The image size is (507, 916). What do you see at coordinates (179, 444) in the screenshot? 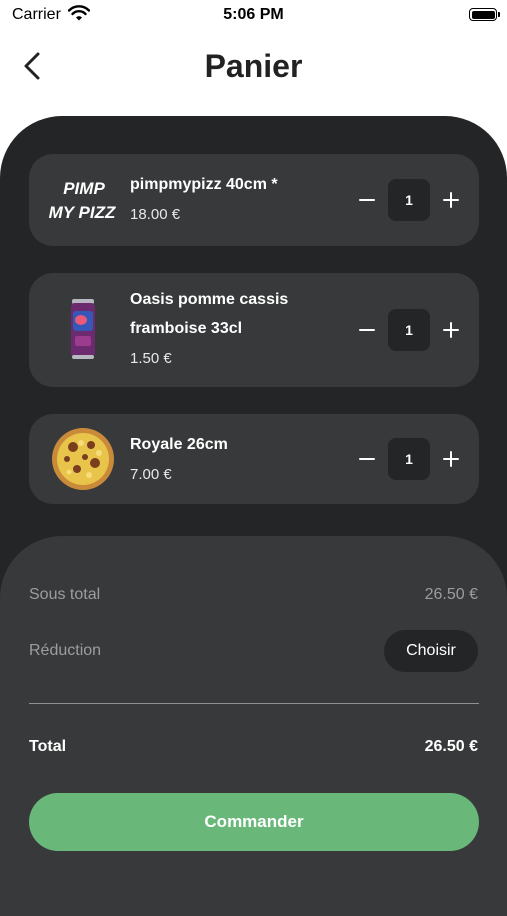
I see `item-name: Royale 26cm` at bounding box center [179, 444].